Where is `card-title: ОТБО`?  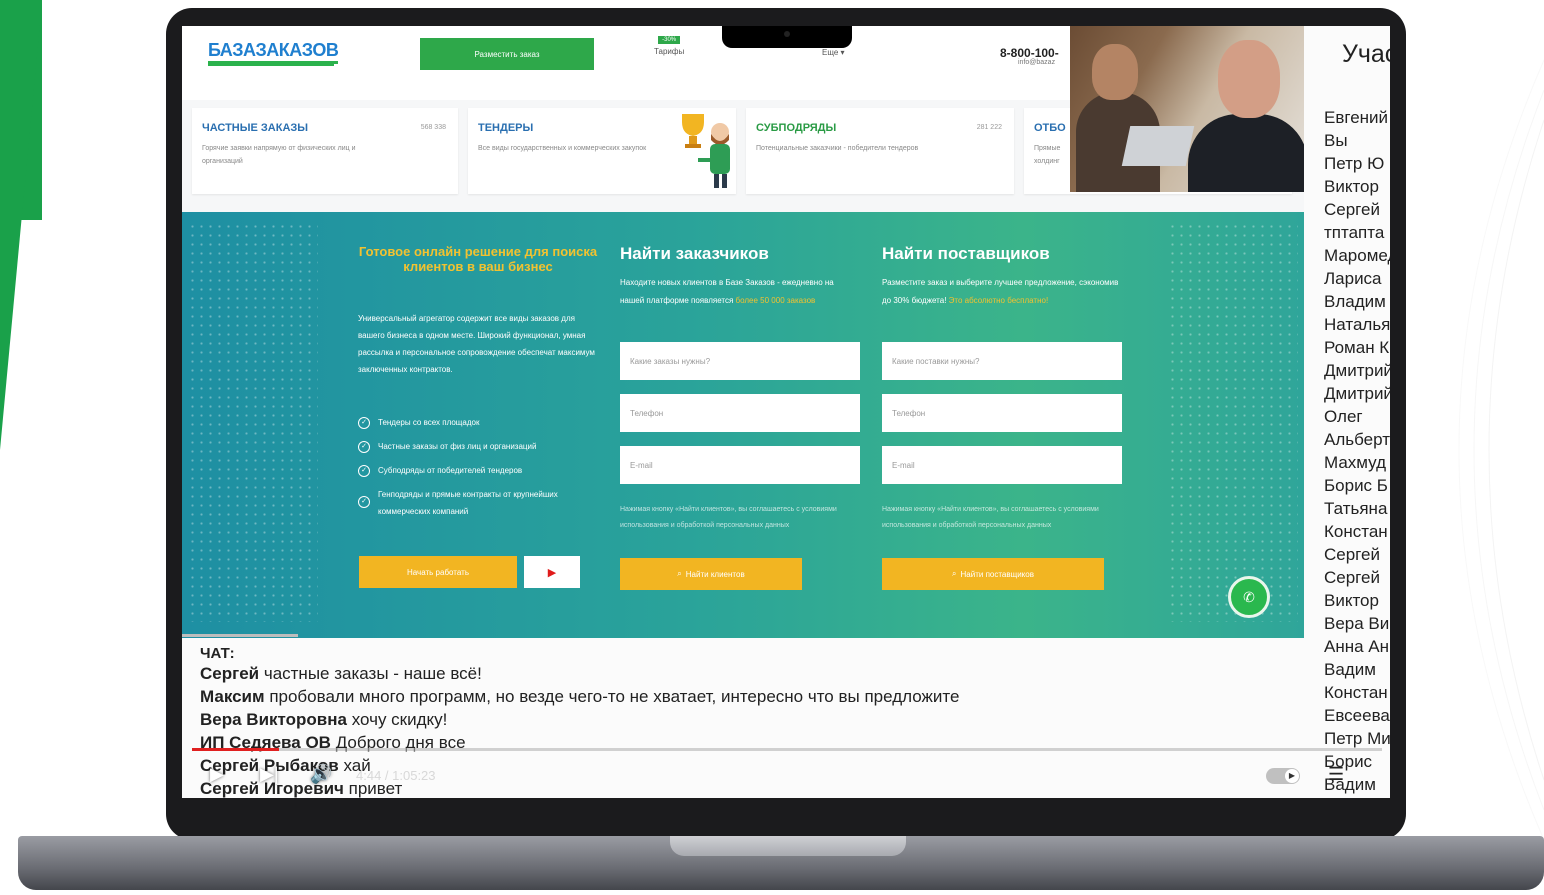 card-title: ОТБО is located at coordinates (1050, 128).